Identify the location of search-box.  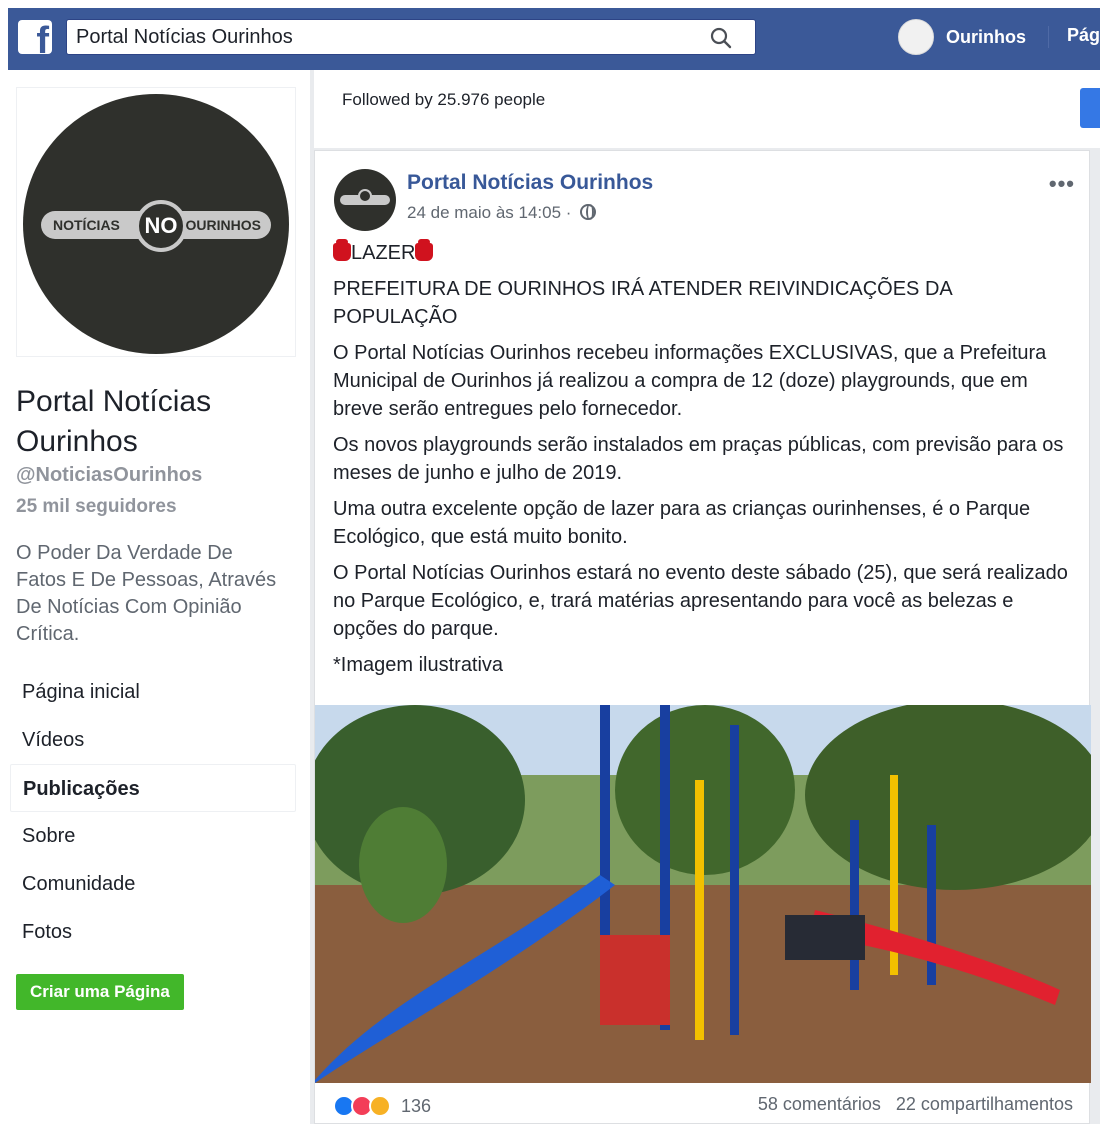
(411, 37).